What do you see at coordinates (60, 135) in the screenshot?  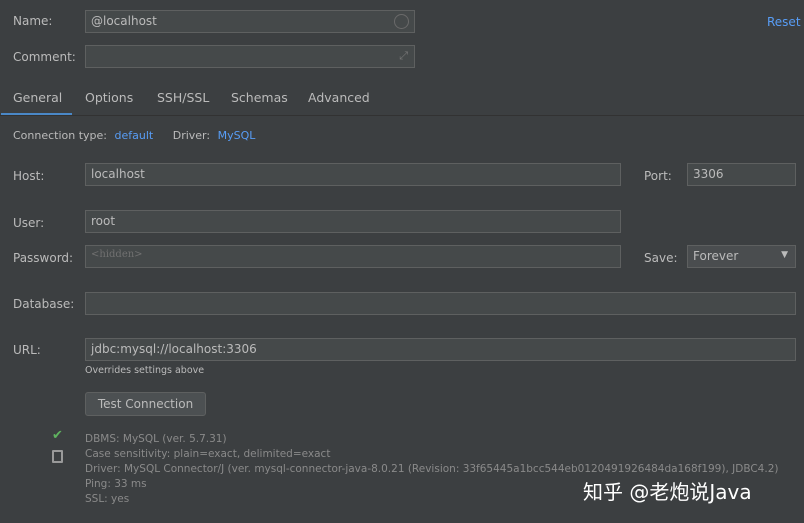 I see `connection-type-label: Connection type:` at bounding box center [60, 135].